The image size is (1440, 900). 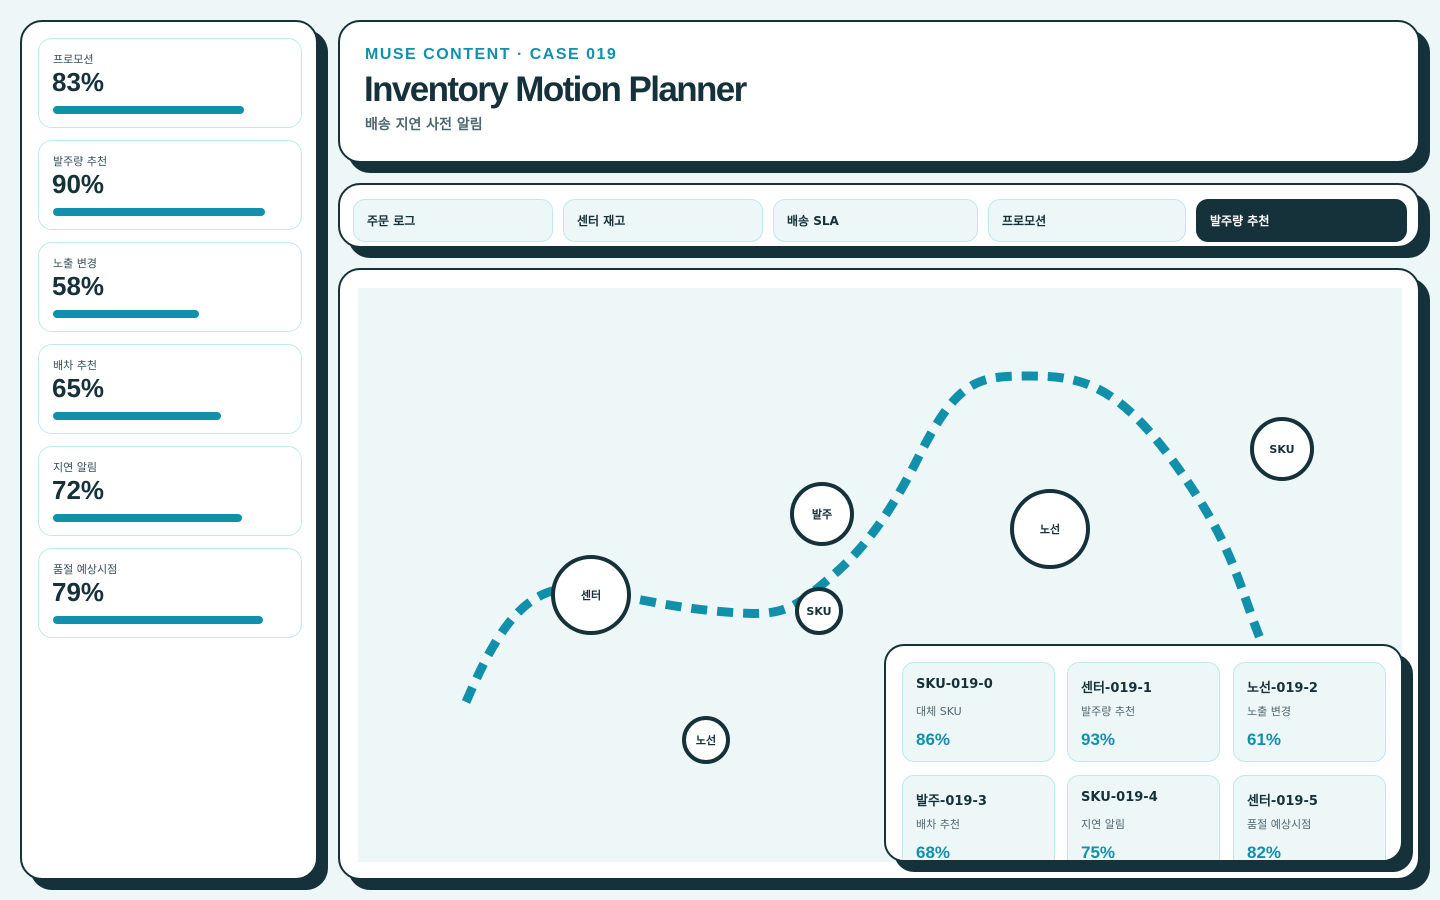 I want to click on sku-value: 86%, so click(x=933, y=739).